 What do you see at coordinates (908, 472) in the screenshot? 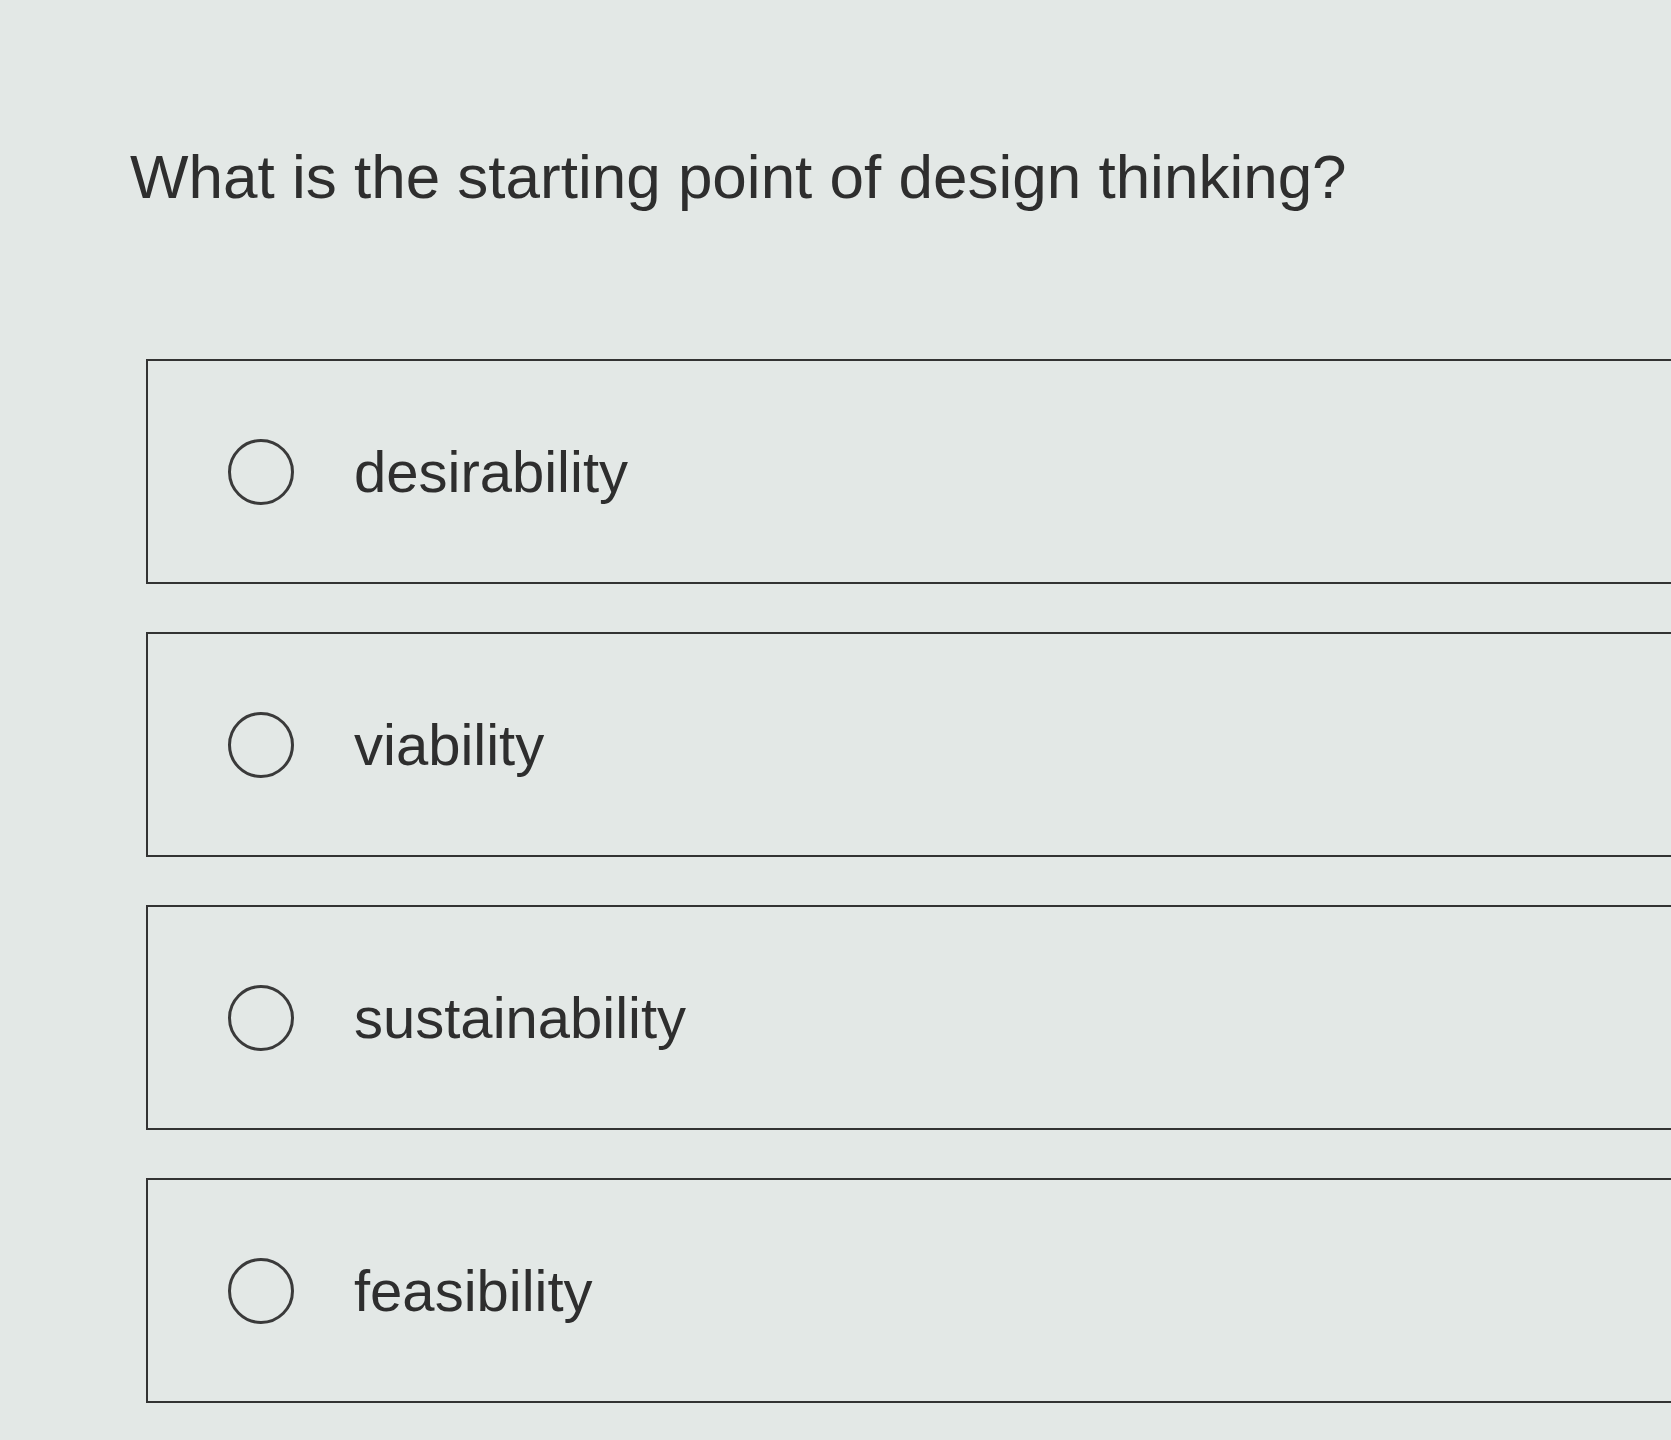
I see `answer-option: desirability` at bounding box center [908, 472].